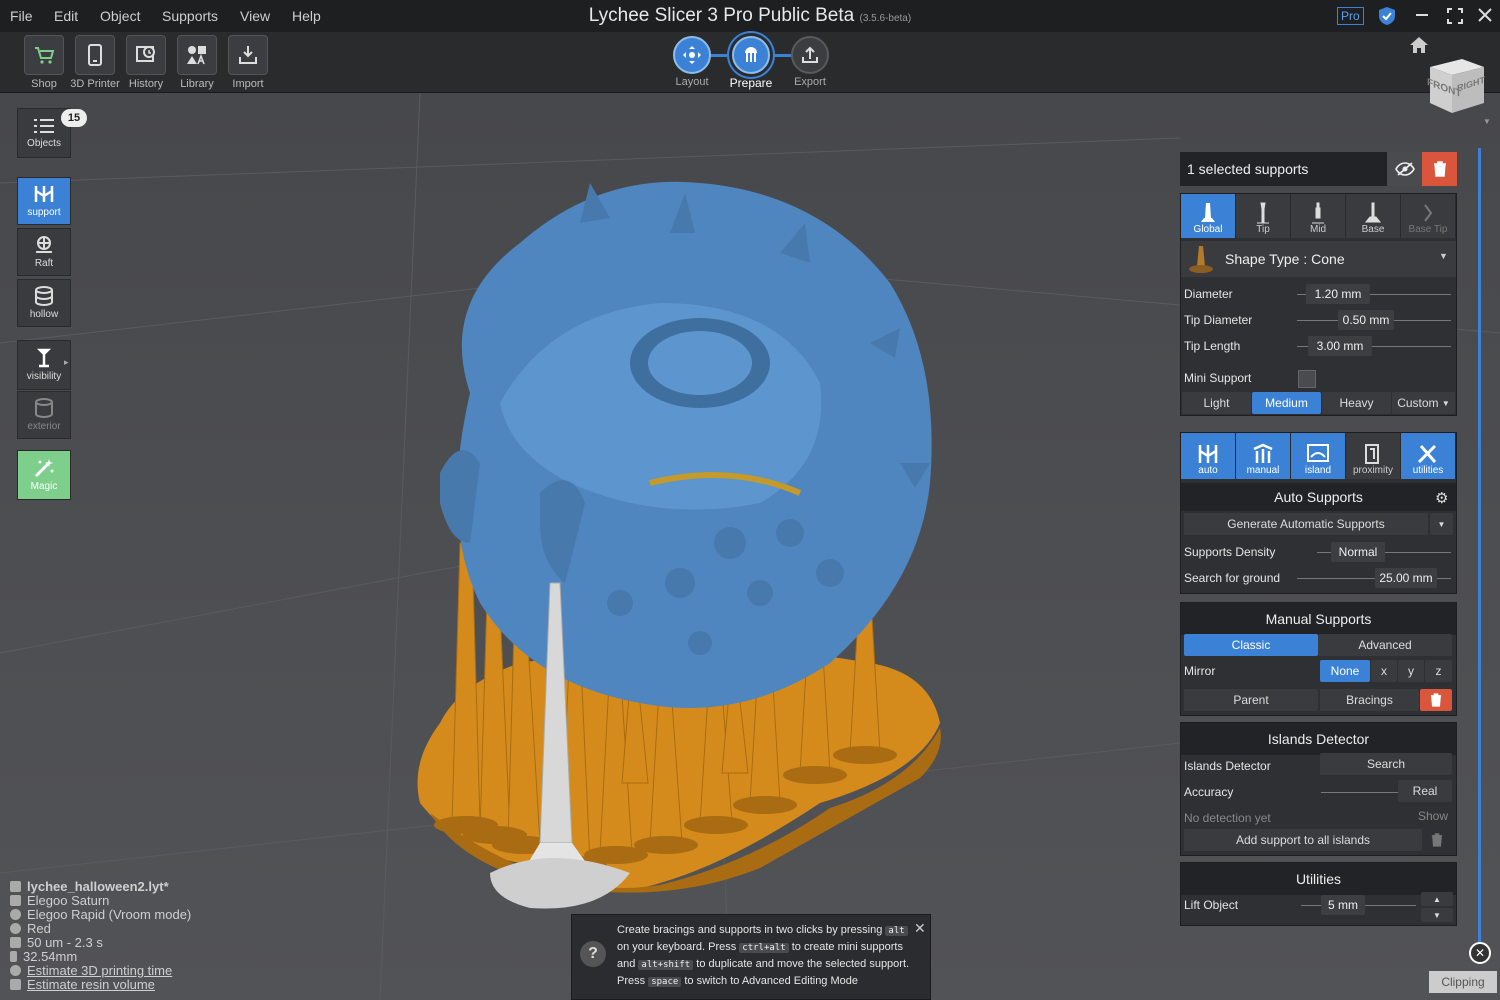 The width and height of the screenshot is (1500, 1000). Describe the element at coordinates (1438, 671) in the screenshot. I see `mirror-z-button: z` at that location.